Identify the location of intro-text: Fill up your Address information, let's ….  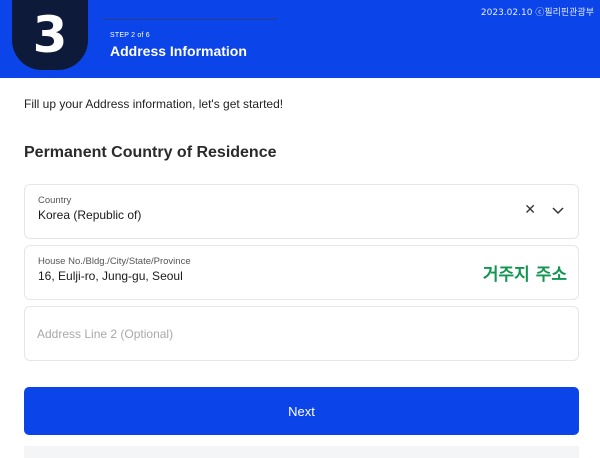
(154, 104).